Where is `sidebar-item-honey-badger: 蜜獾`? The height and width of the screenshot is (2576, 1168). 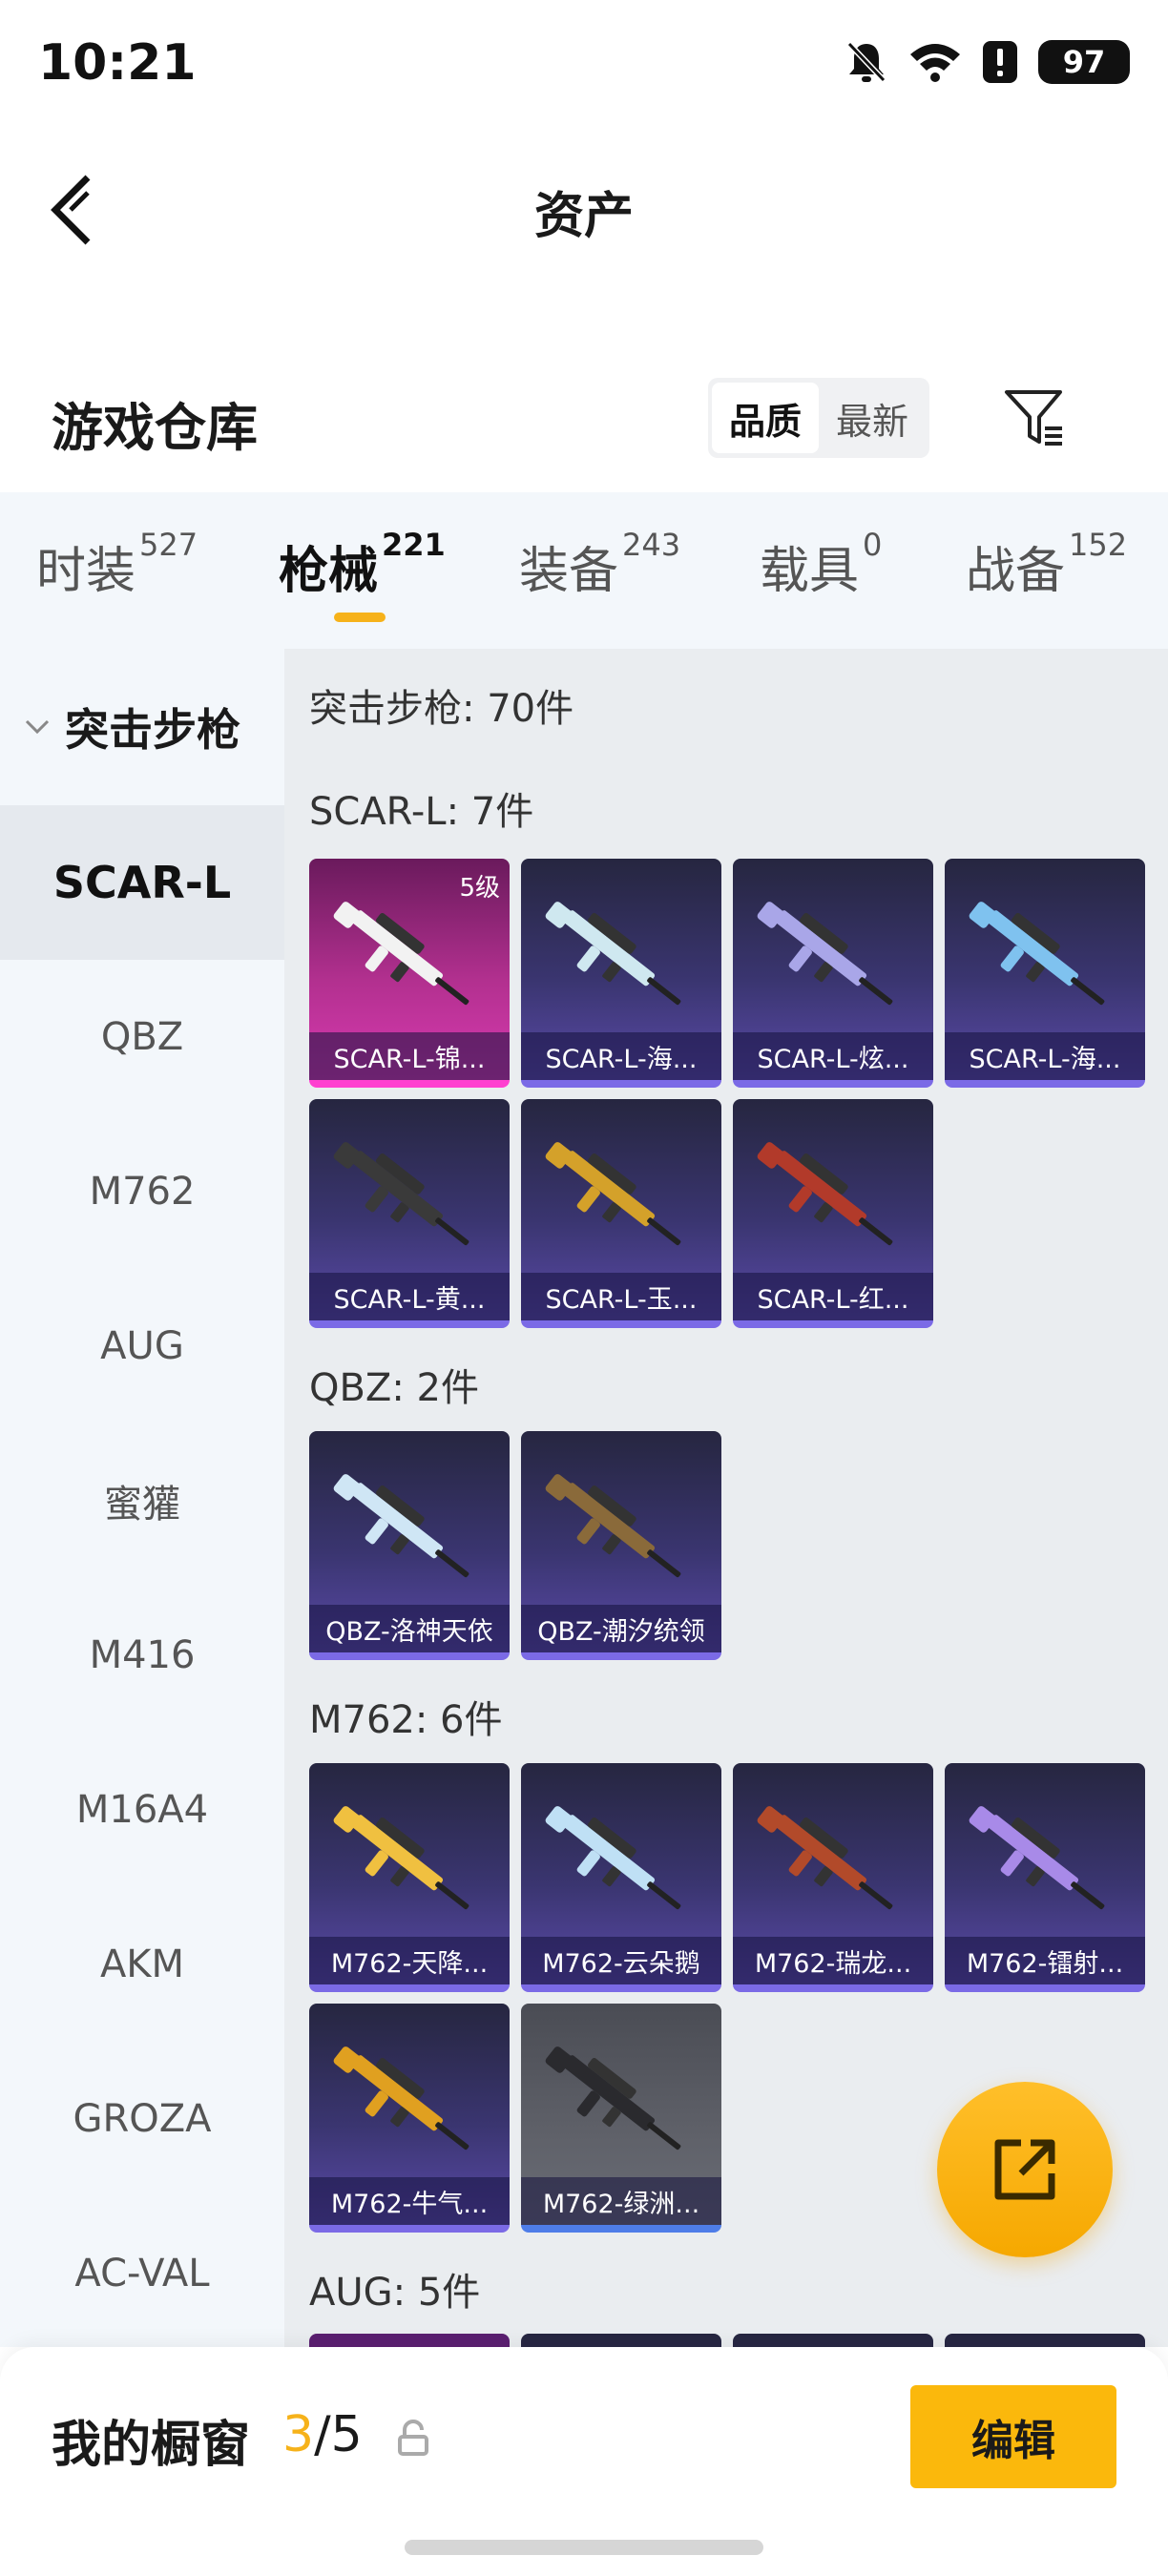 sidebar-item-honey-badger: 蜜獾 is located at coordinates (142, 1500).